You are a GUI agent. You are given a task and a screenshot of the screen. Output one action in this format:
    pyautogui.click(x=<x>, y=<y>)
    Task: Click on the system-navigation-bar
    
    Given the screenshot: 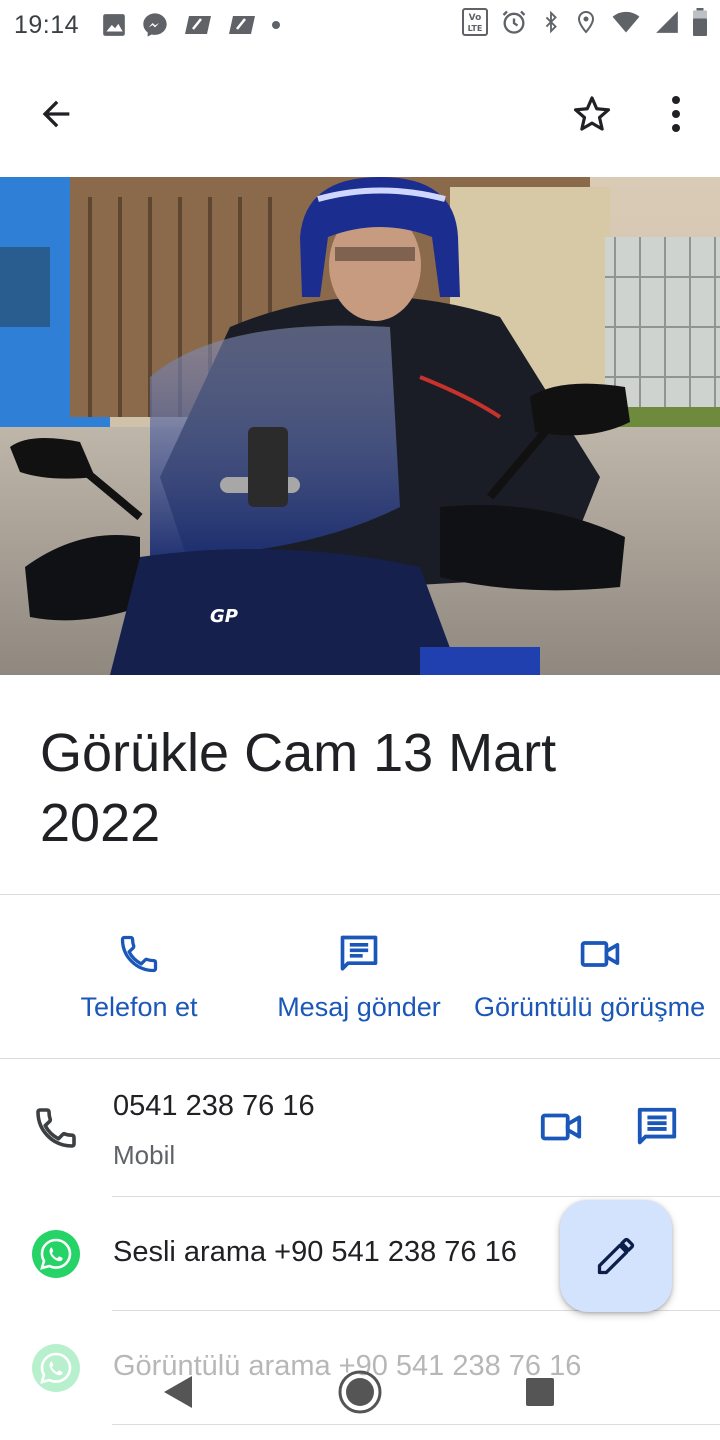 What is the action you would take?
    pyautogui.click(x=360, y=1392)
    